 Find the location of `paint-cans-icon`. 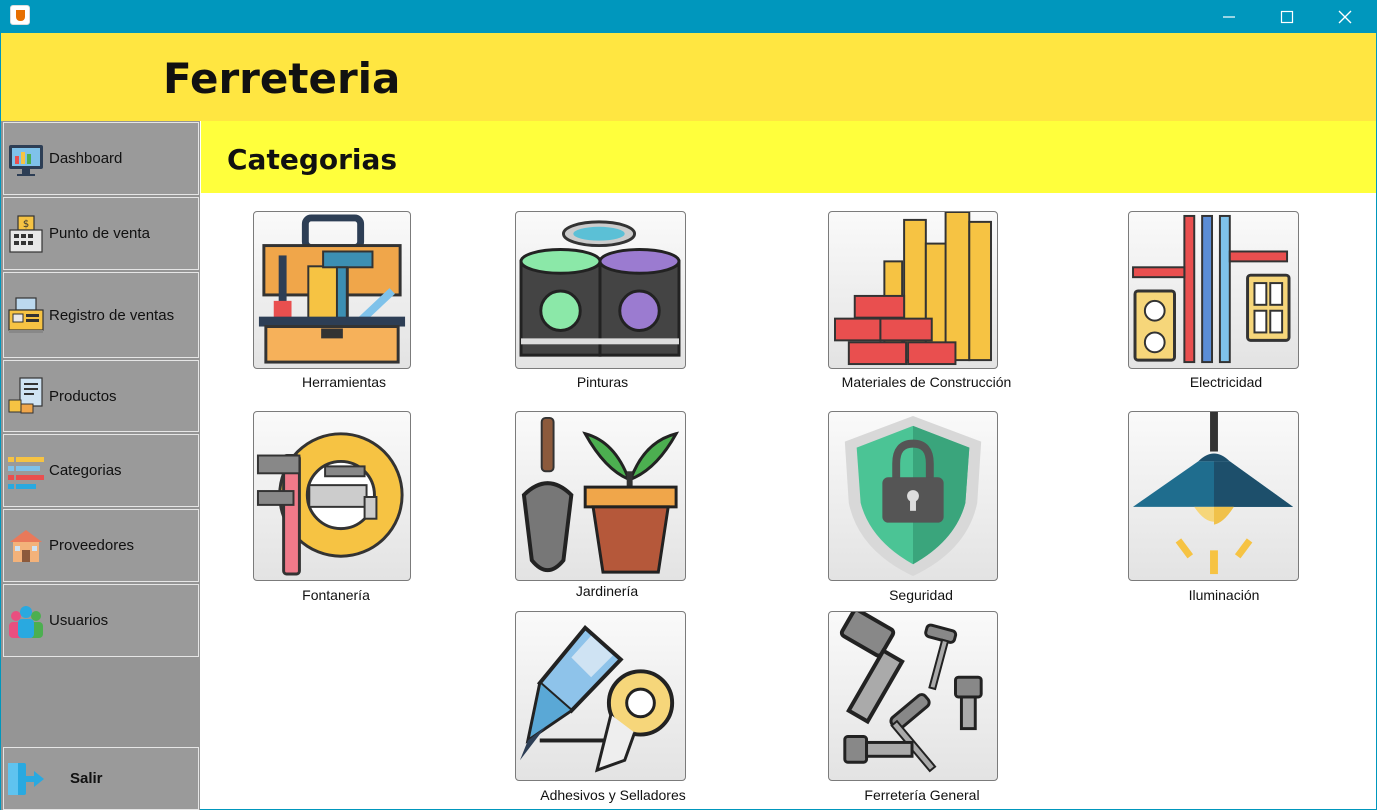

paint-cans-icon is located at coordinates (600, 288).